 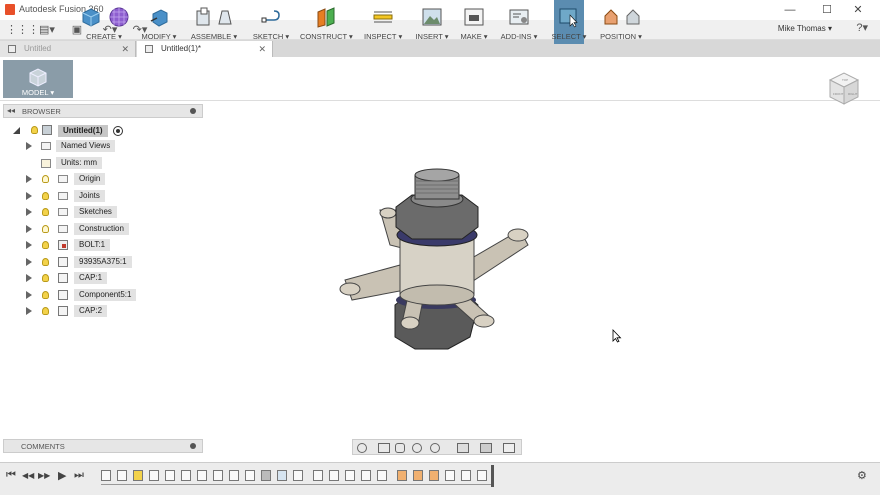 What do you see at coordinates (100, 262) in the screenshot?
I see `browser-item-93935a375: 93935A375:1` at bounding box center [100, 262].